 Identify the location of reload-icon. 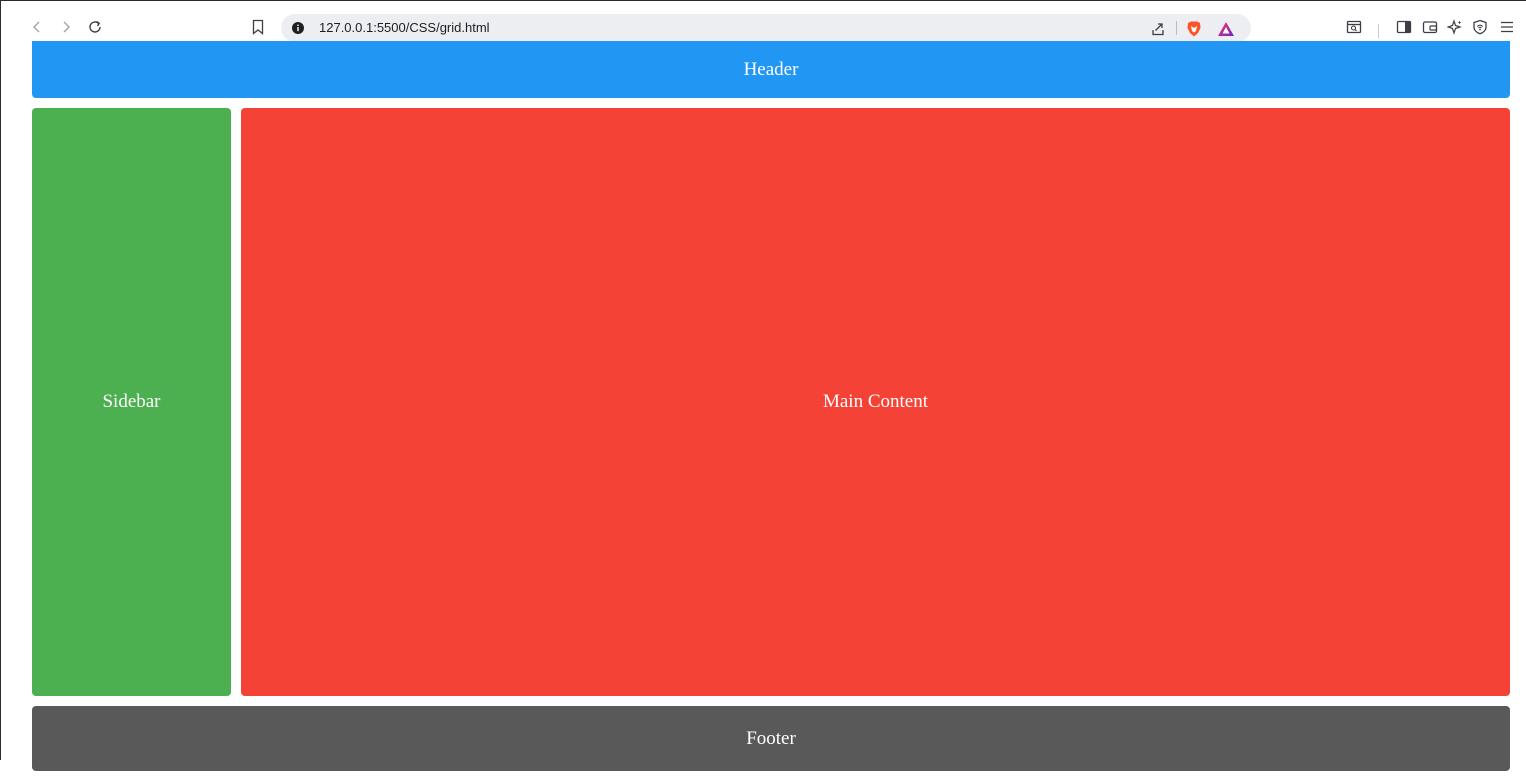
(95, 26).